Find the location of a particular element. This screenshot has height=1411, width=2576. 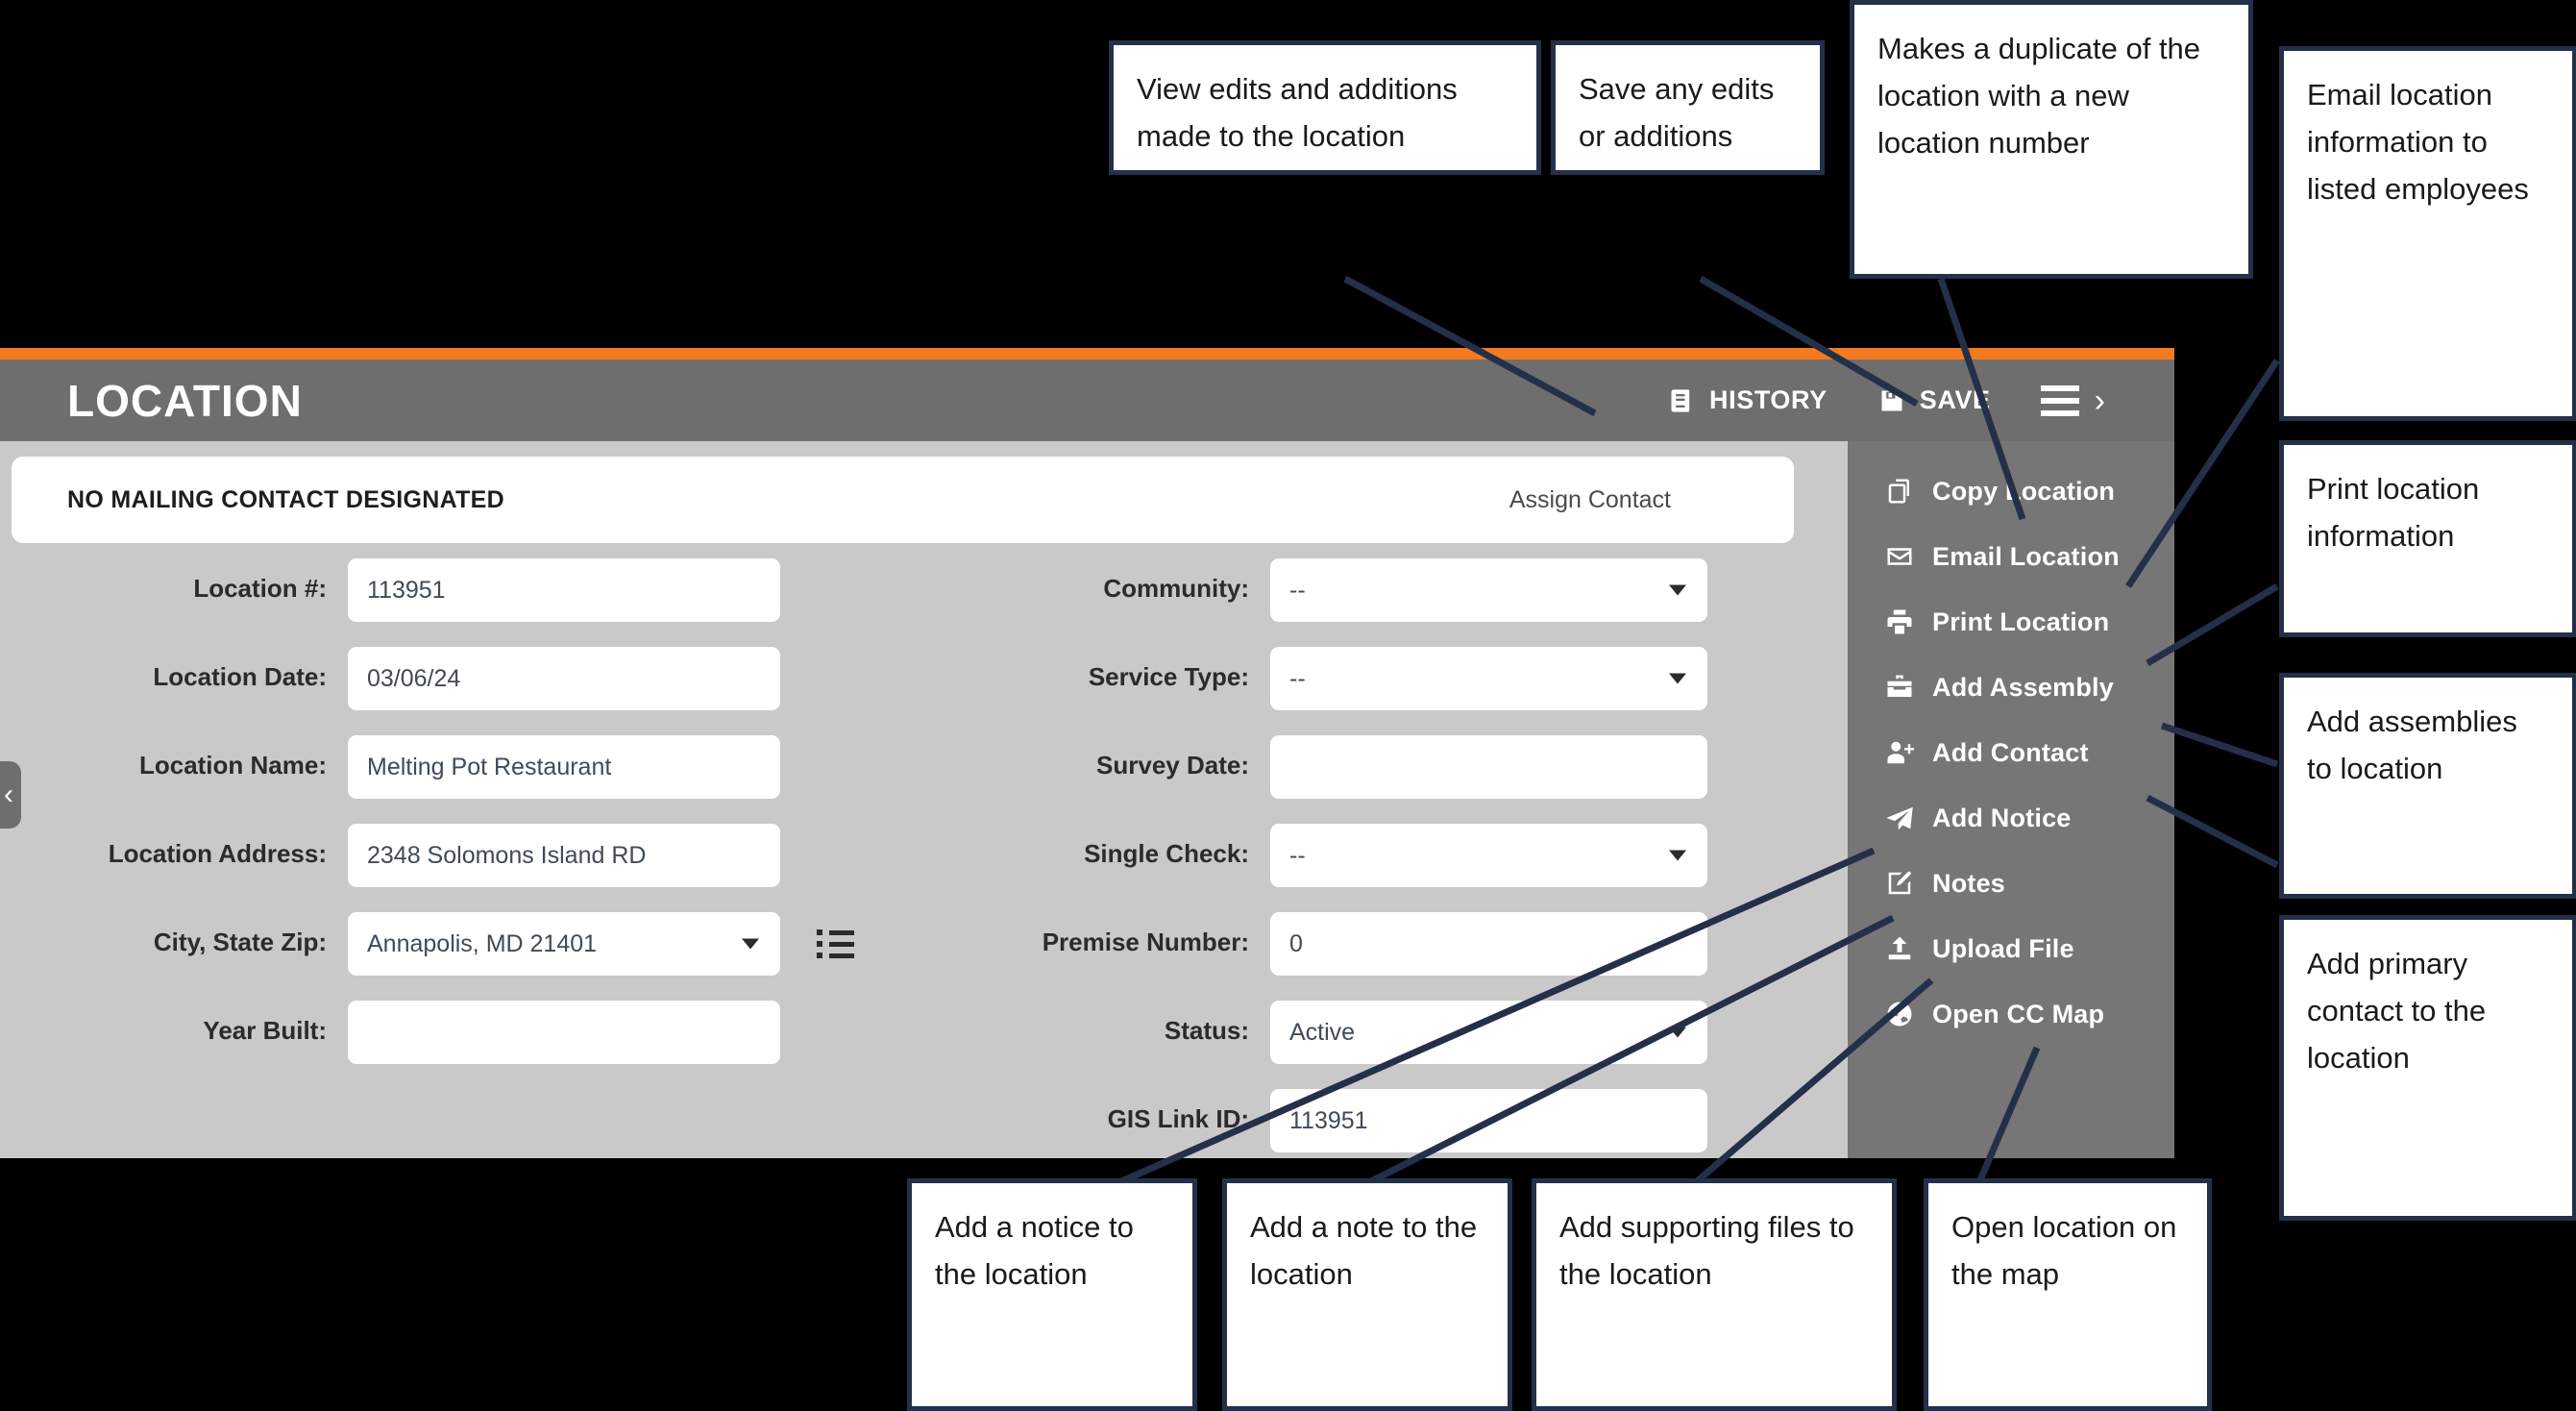

field-control: 2348 Solomons Island RD is located at coordinates (564, 855).